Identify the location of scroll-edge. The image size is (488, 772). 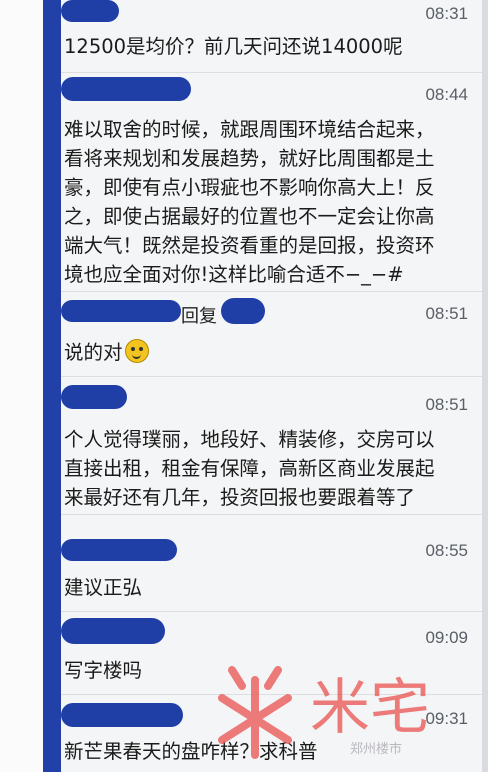
(485, 386).